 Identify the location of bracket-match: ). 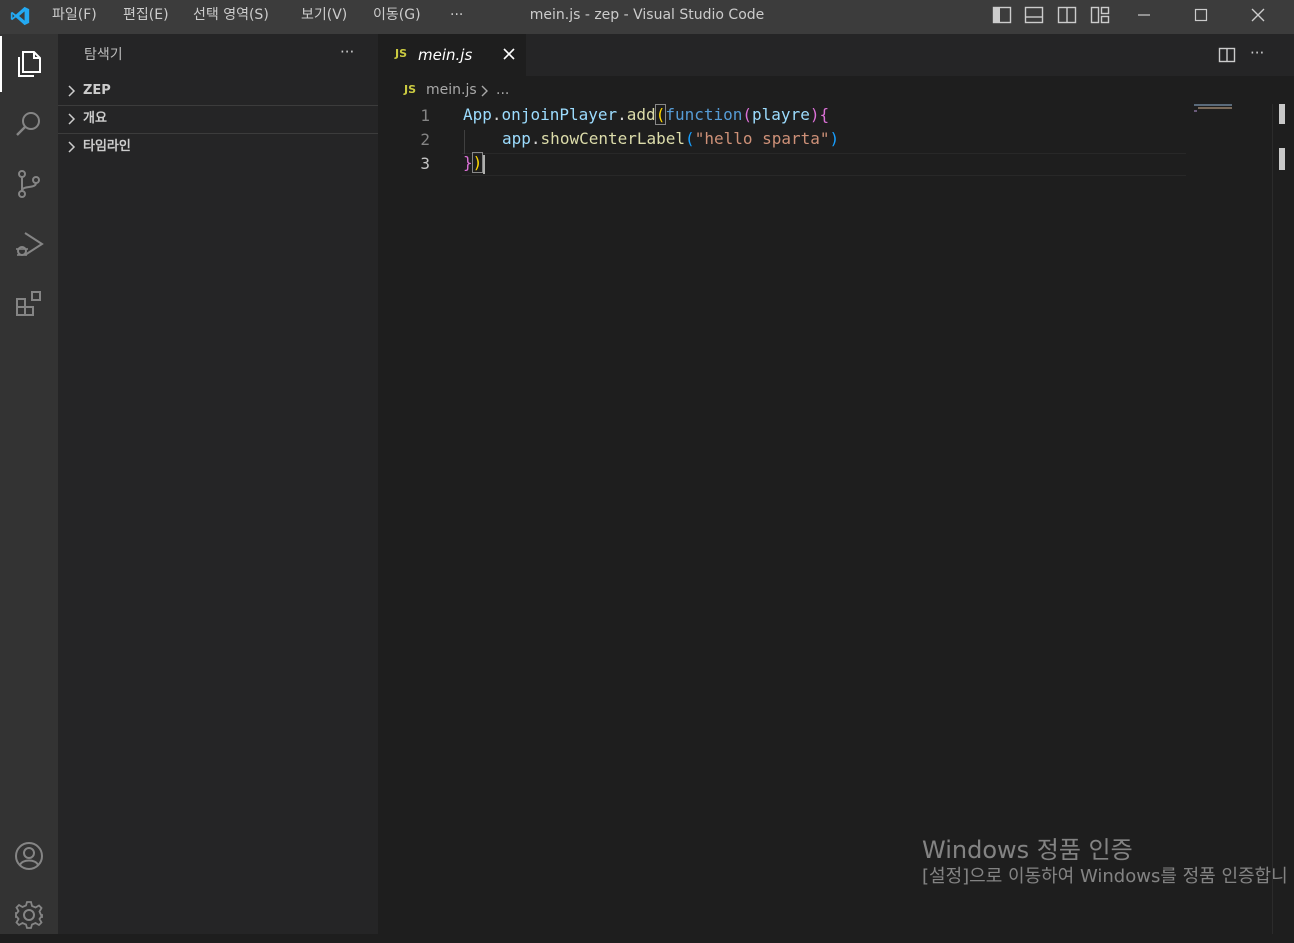
(477, 162).